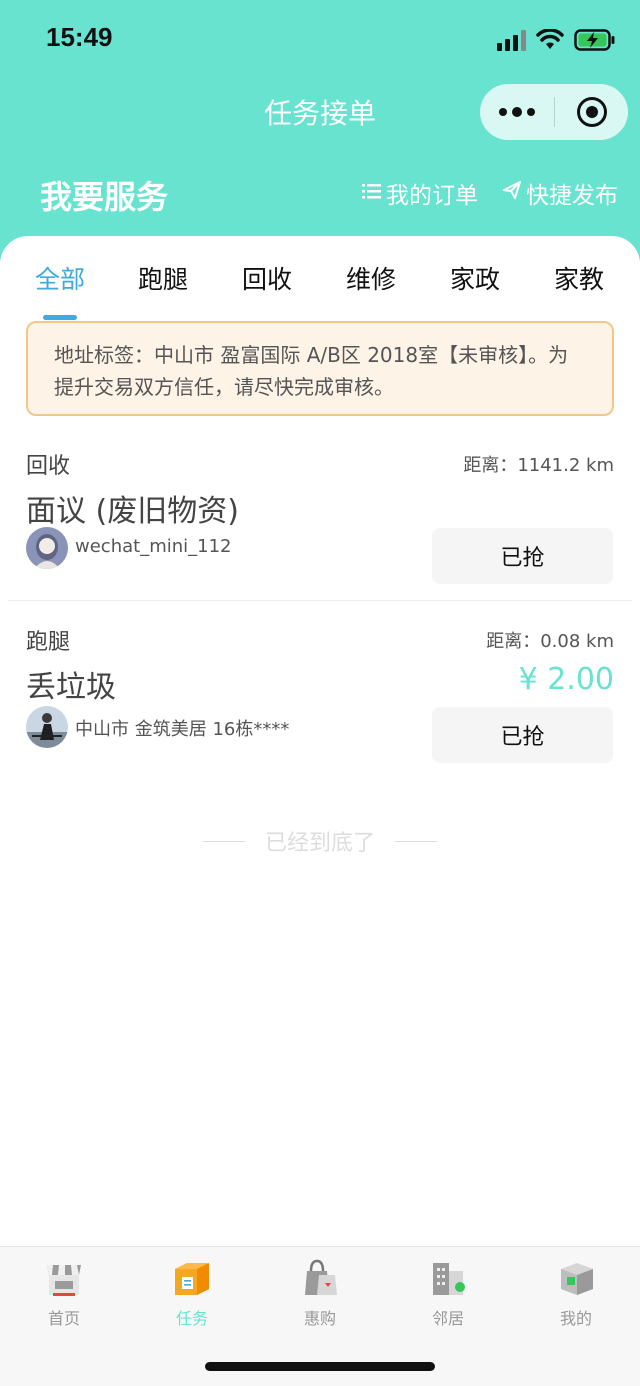  Describe the element at coordinates (104, 197) in the screenshot. I see `page-title: 我要服务` at that location.